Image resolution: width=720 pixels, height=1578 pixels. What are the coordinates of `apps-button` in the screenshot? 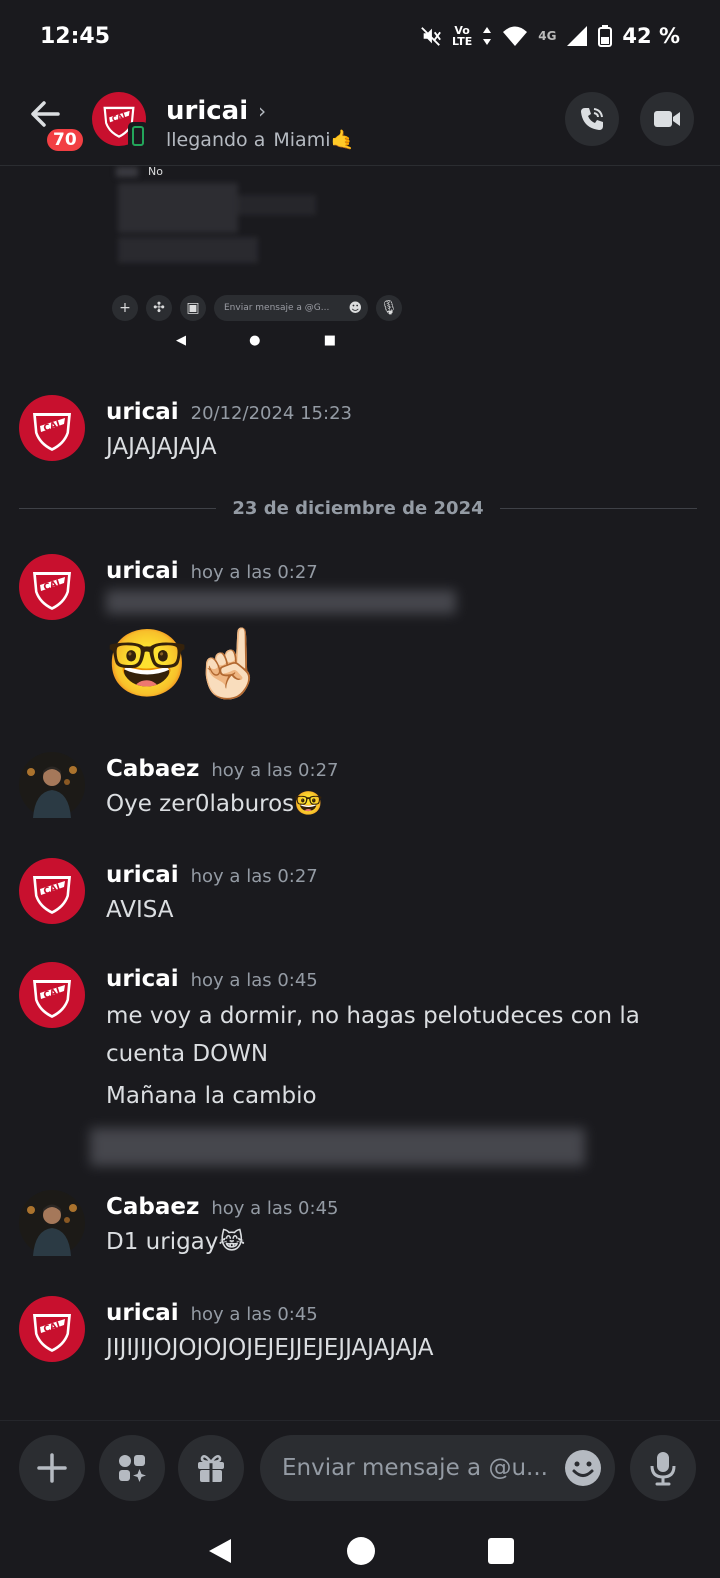 It's located at (132, 1468).